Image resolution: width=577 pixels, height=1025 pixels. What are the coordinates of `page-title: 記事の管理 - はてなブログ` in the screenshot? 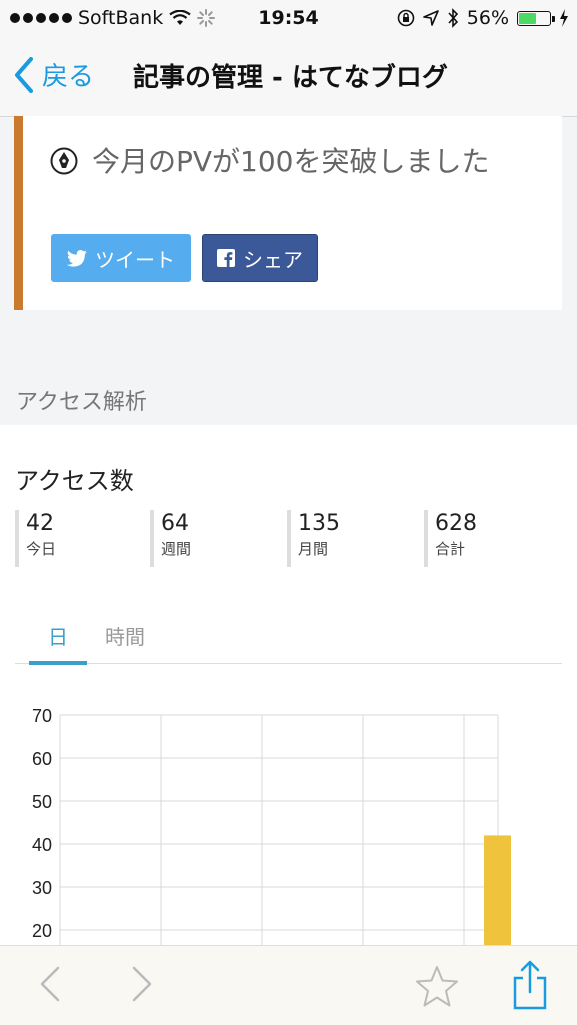 It's located at (290, 78).